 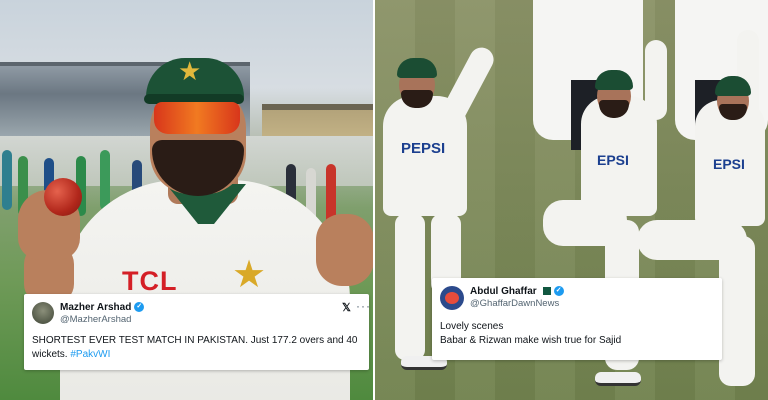 I want to click on tweet-author-name: Mazher Arshad ✓, so click(x=102, y=307).